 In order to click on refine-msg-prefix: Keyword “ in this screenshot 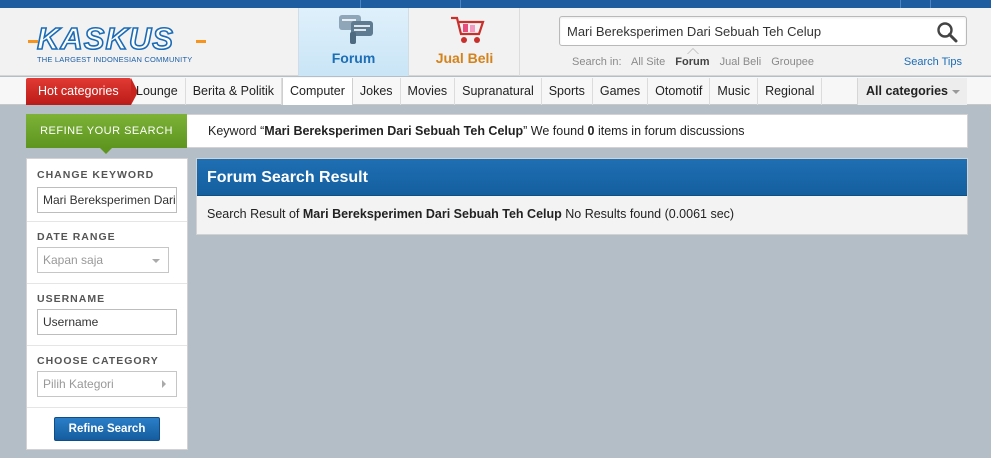, I will do `click(236, 131)`.